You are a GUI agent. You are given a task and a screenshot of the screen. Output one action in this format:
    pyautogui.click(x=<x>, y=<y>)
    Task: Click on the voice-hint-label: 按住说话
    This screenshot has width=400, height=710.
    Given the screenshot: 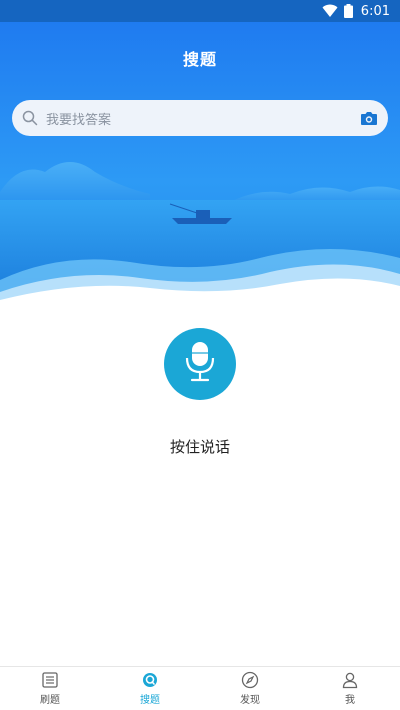 What is the action you would take?
    pyautogui.click(x=199, y=447)
    